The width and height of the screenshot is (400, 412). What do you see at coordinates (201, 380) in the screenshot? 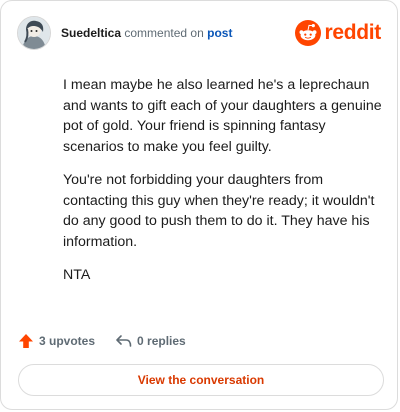
I see `view-conversation-button: View the conversation` at bounding box center [201, 380].